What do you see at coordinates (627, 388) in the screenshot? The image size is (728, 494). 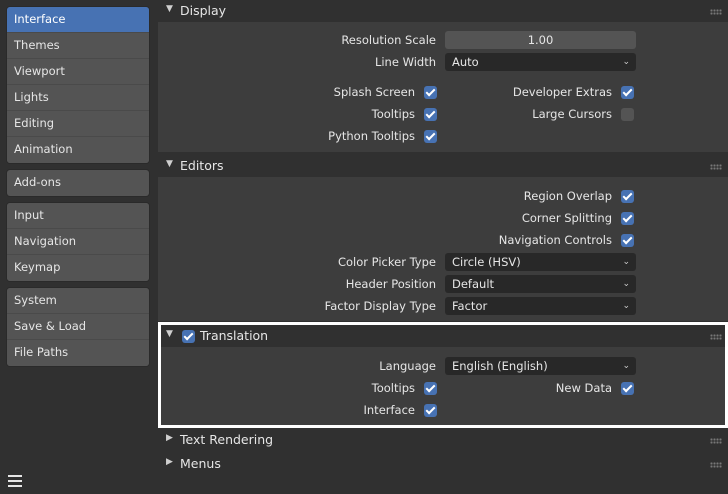 I see `translate-new-data-checkbox` at bounding box center [627, 388].